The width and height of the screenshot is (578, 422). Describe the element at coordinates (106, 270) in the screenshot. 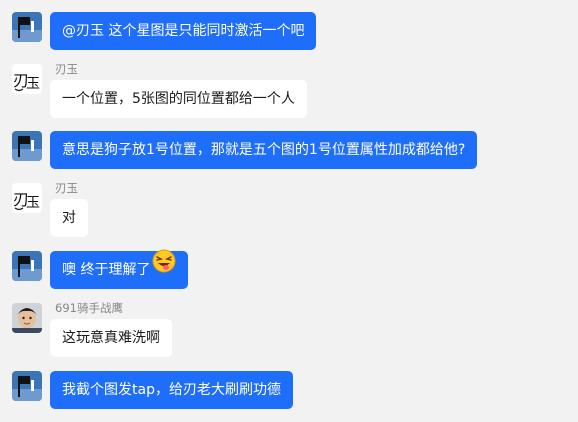

I see `message-text: 噢 终于理解了` at that location.